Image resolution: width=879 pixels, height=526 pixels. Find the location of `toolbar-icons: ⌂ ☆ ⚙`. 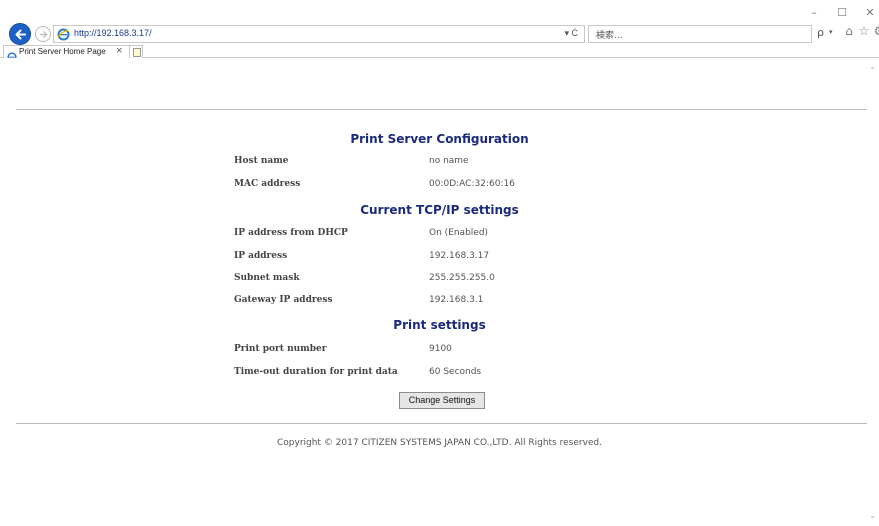

toolbar-icons: ⌂ ☆ ⚙ is located at coordinates (861, 31).